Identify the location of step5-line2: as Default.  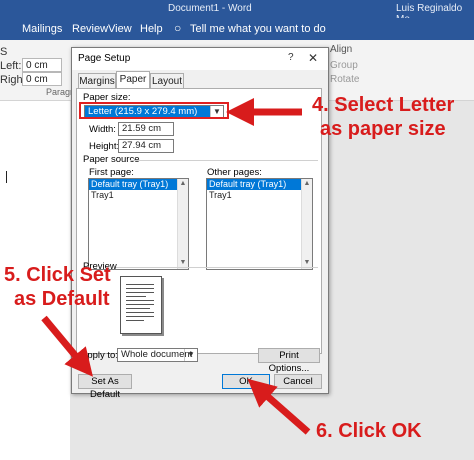
(62, 299).